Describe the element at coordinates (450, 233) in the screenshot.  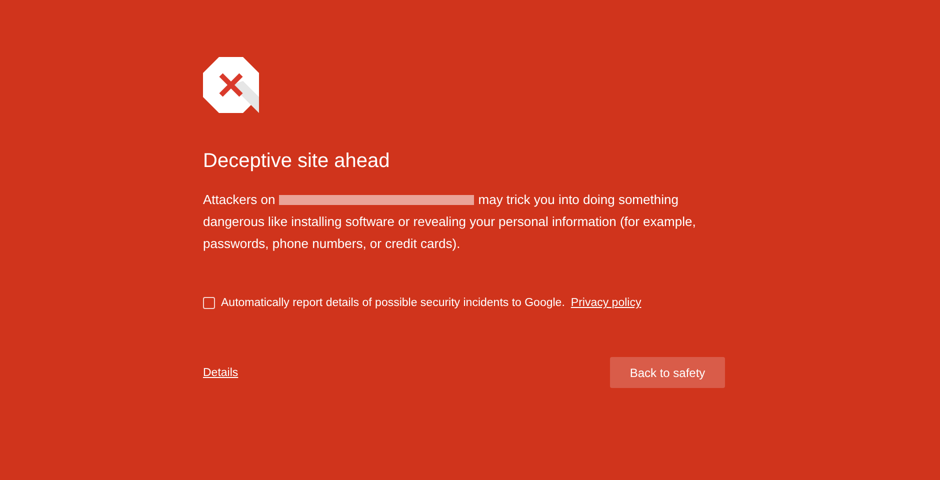
I see `message-text: dangerous like installing software or revealing your personal information (for example, passwords, phone numbers, or credit cards).` at that location.